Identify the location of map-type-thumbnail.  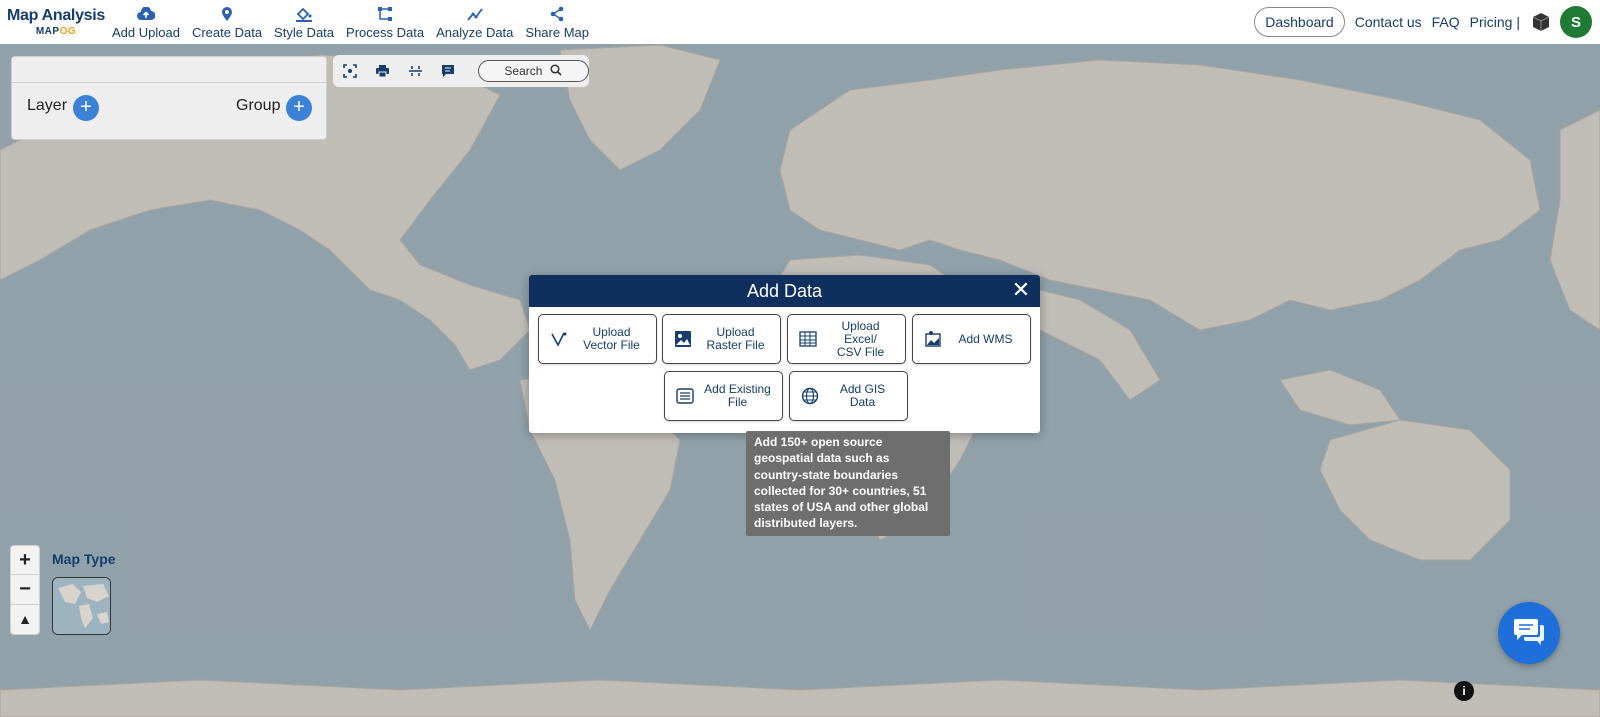
(81, 606).